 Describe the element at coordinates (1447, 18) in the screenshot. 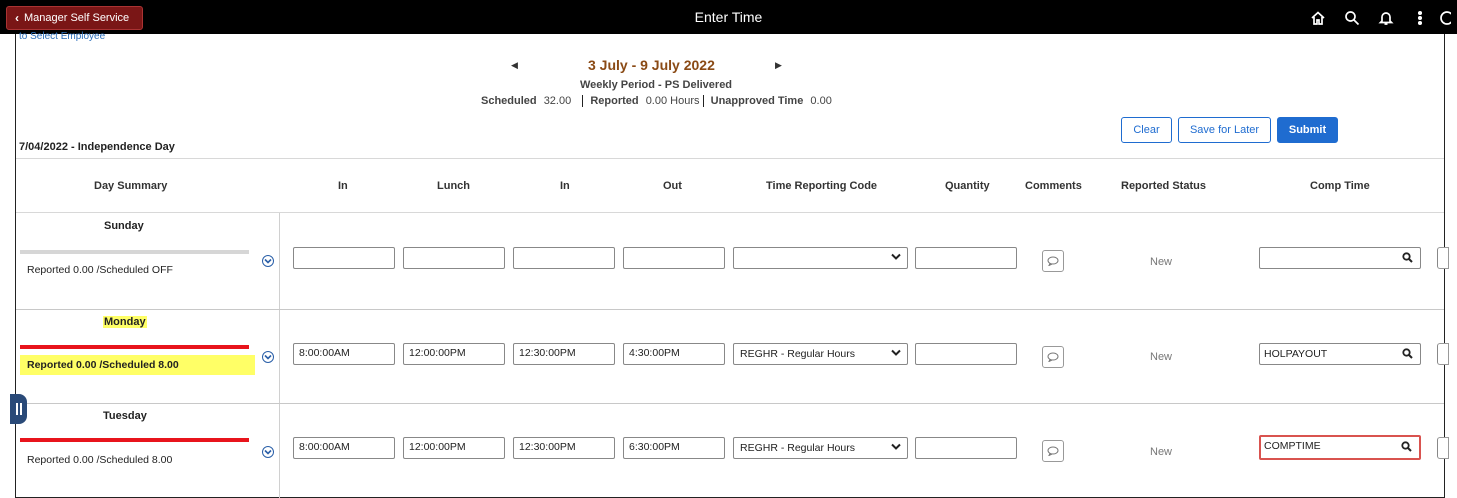

I see `nav-icon` at that location.